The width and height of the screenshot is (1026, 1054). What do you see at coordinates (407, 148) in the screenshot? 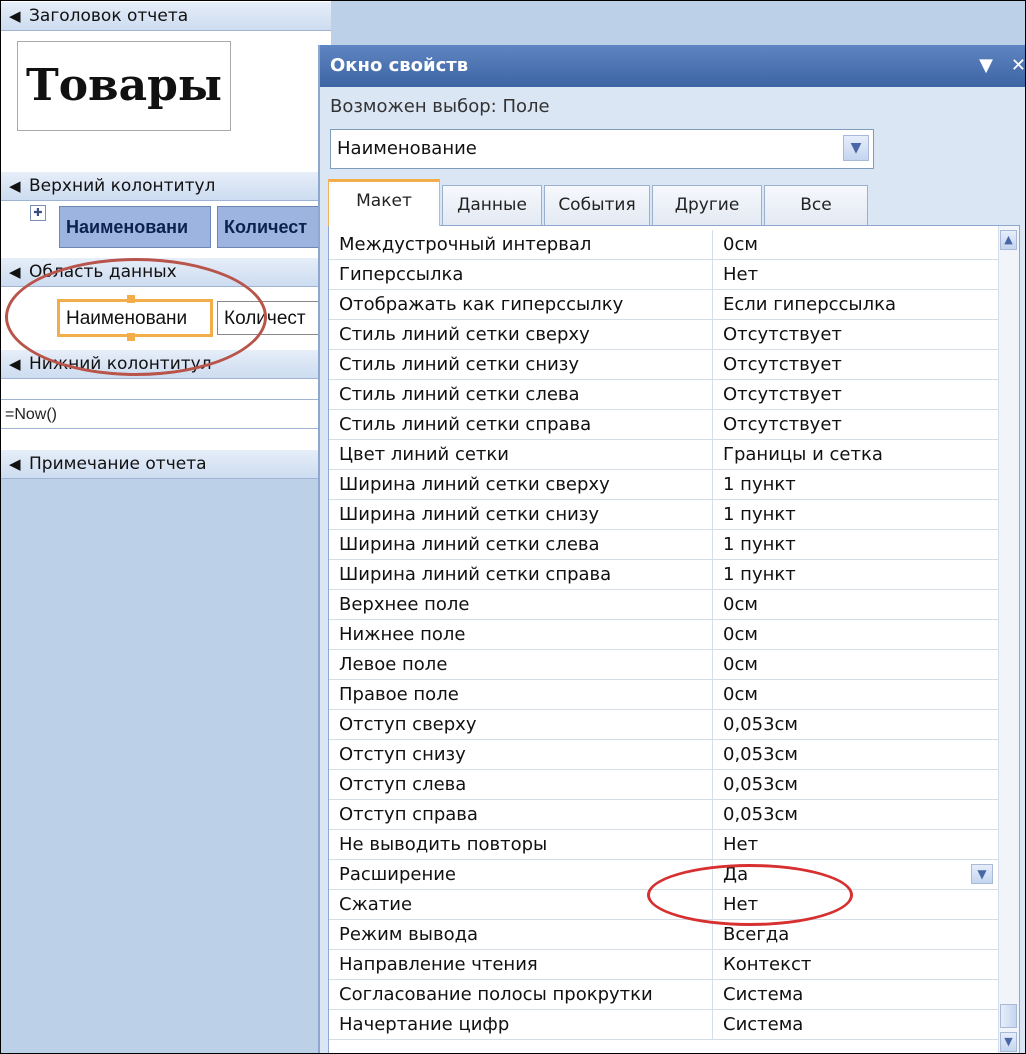
I see `control-selector-value: Наименование` at bounding box center [407, 148].